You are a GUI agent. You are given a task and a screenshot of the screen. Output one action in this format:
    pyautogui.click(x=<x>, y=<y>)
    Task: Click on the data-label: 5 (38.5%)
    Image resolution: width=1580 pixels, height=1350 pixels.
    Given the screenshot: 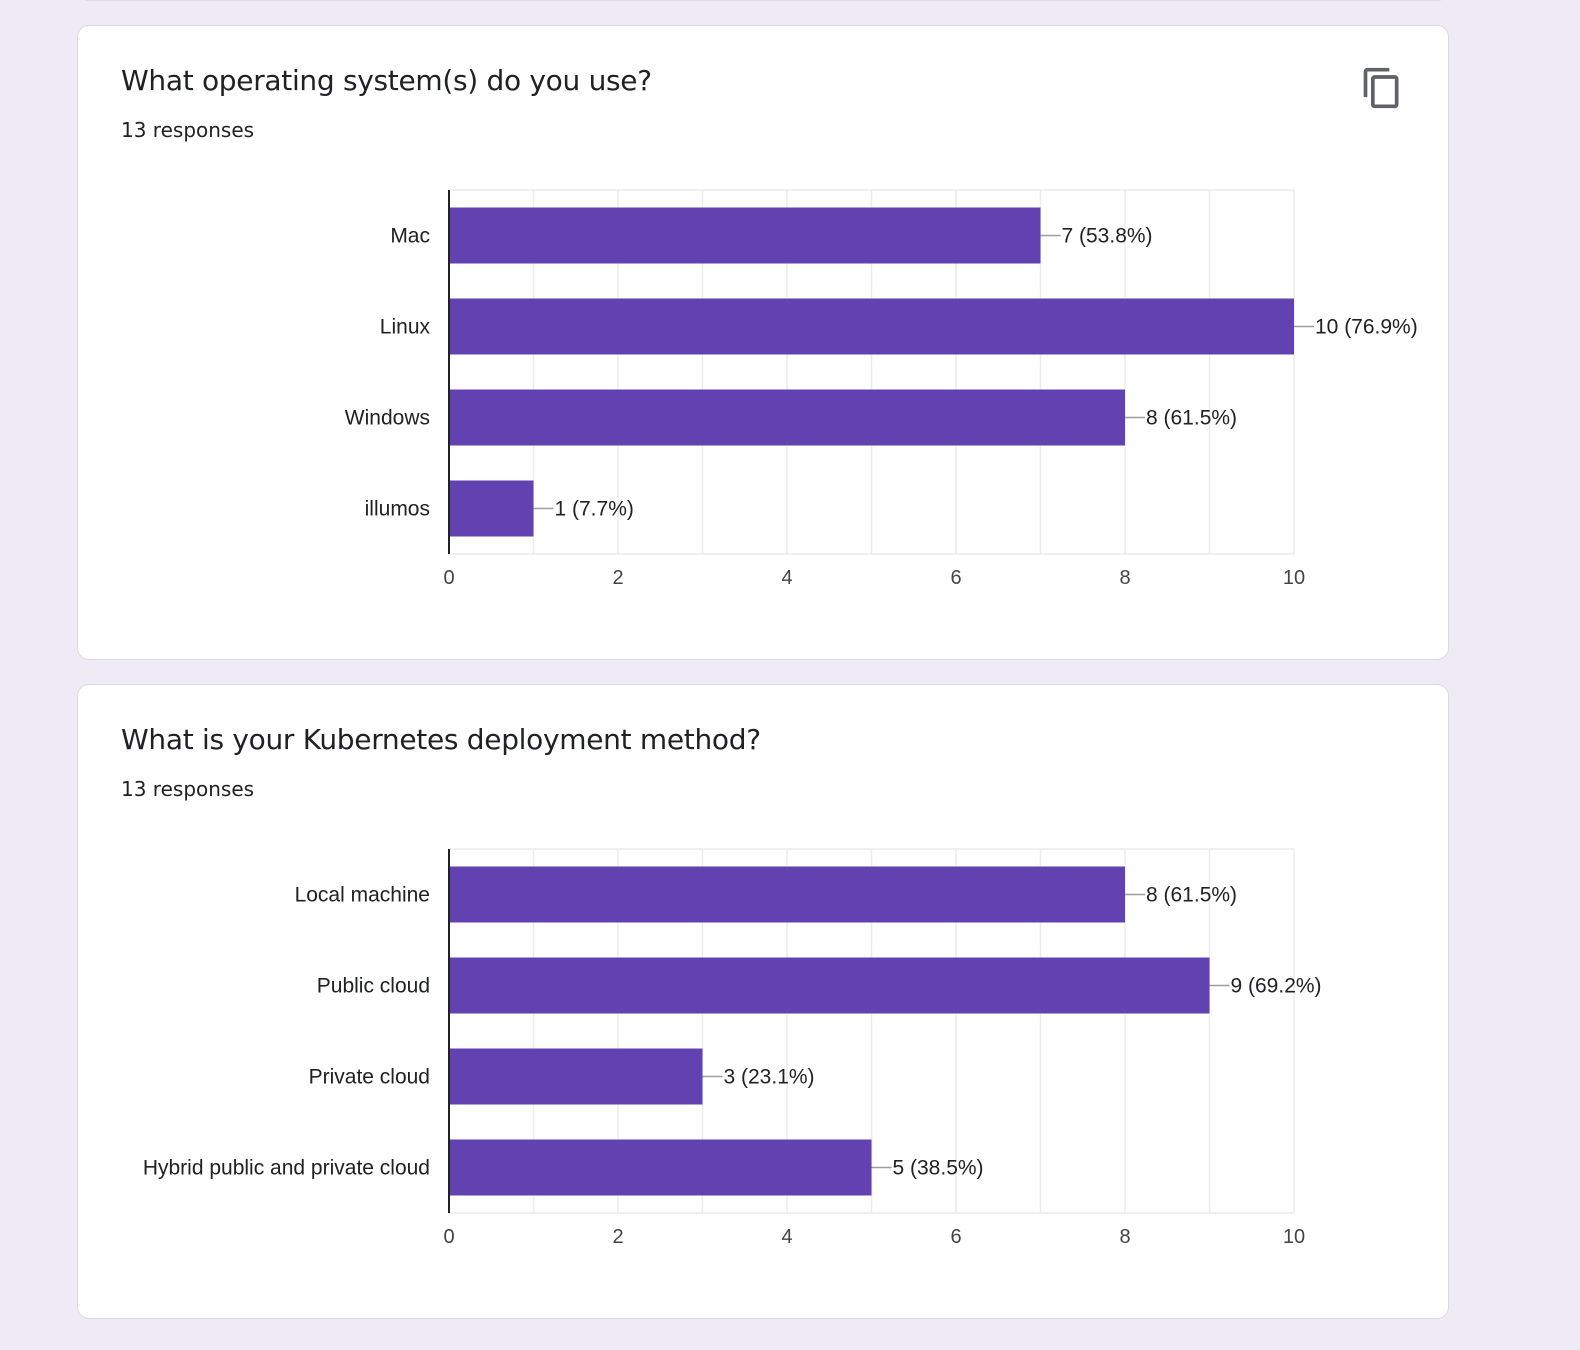 What is the action you would take?
    pyautogui.click(x=938, y=1168)
    